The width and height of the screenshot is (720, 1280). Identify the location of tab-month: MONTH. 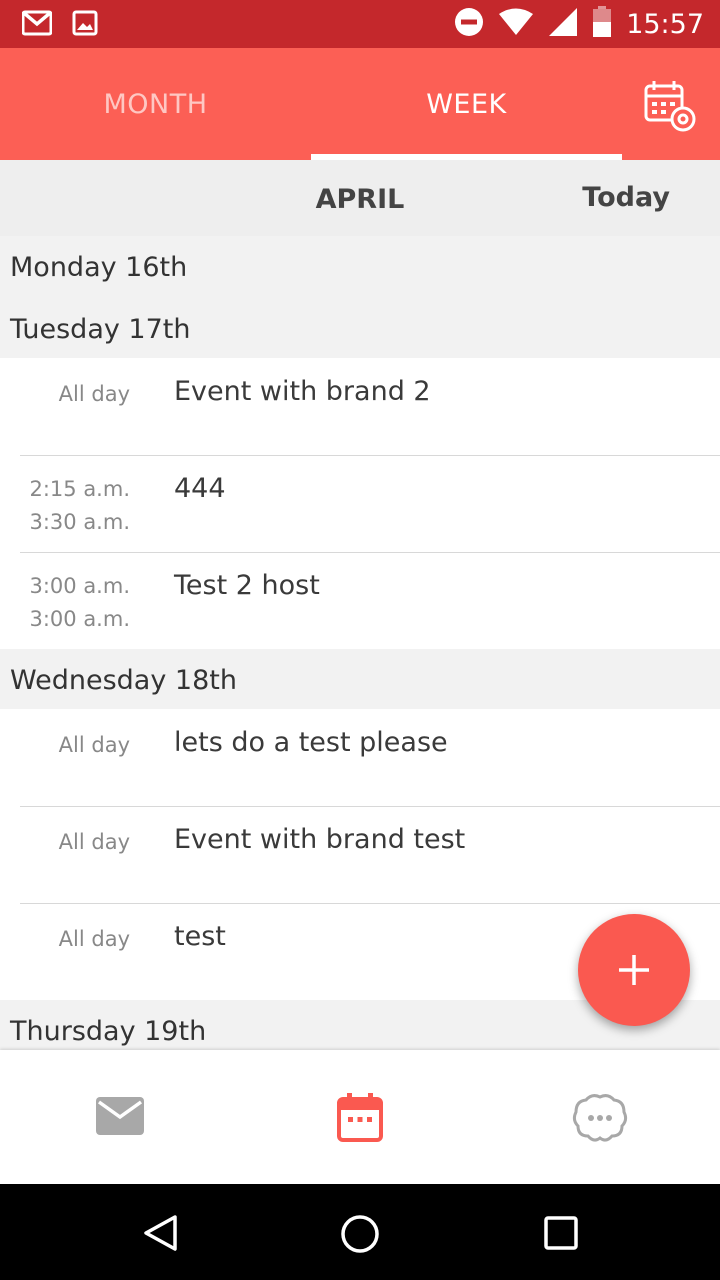
(155, 104).